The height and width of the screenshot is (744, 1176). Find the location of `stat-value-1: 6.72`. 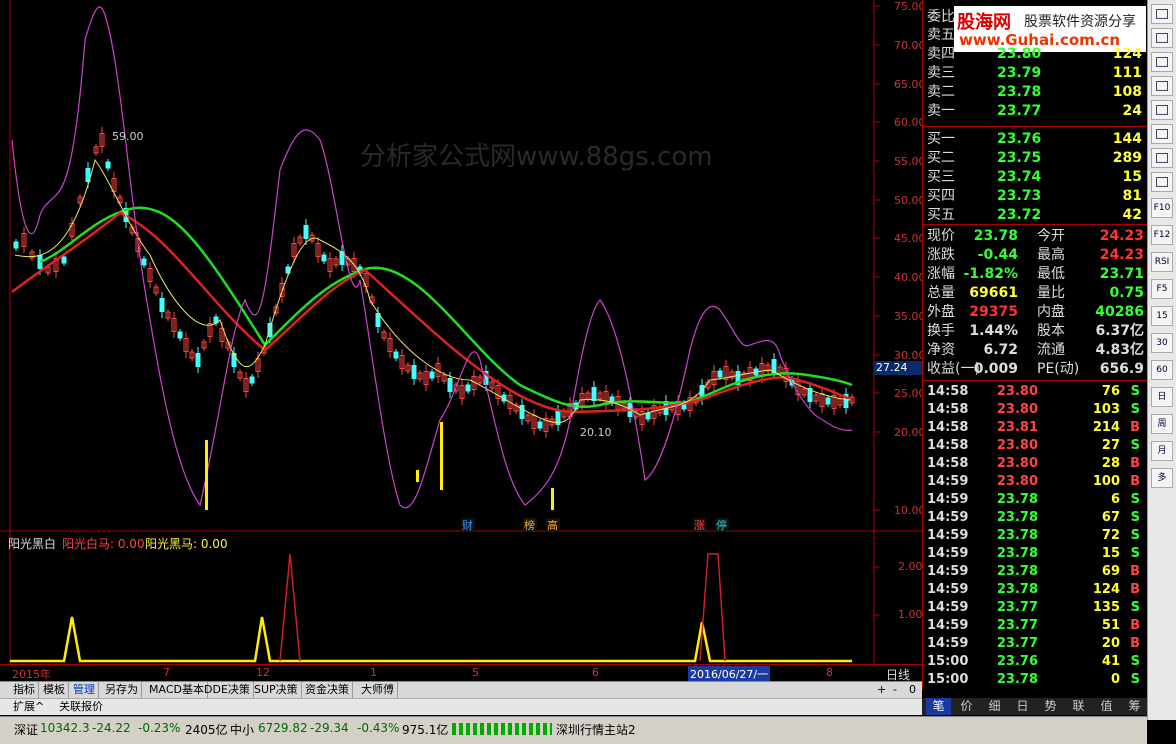

stat-value-1: 6.72 is located at coordinates (1000, 350).